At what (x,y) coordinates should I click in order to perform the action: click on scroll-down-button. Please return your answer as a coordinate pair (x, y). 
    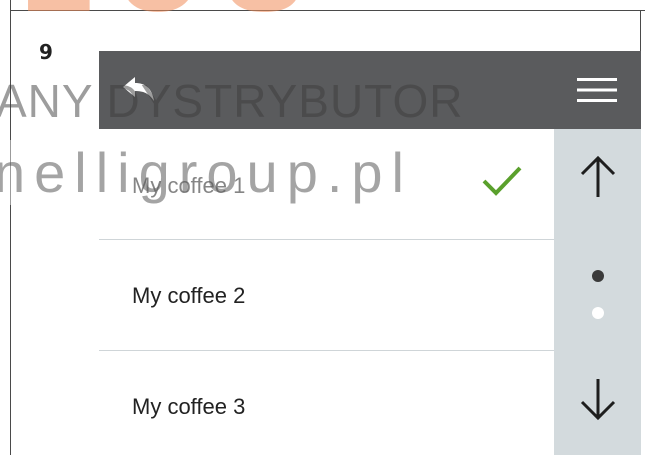
    Looking at the image, I should click on (597, 407).